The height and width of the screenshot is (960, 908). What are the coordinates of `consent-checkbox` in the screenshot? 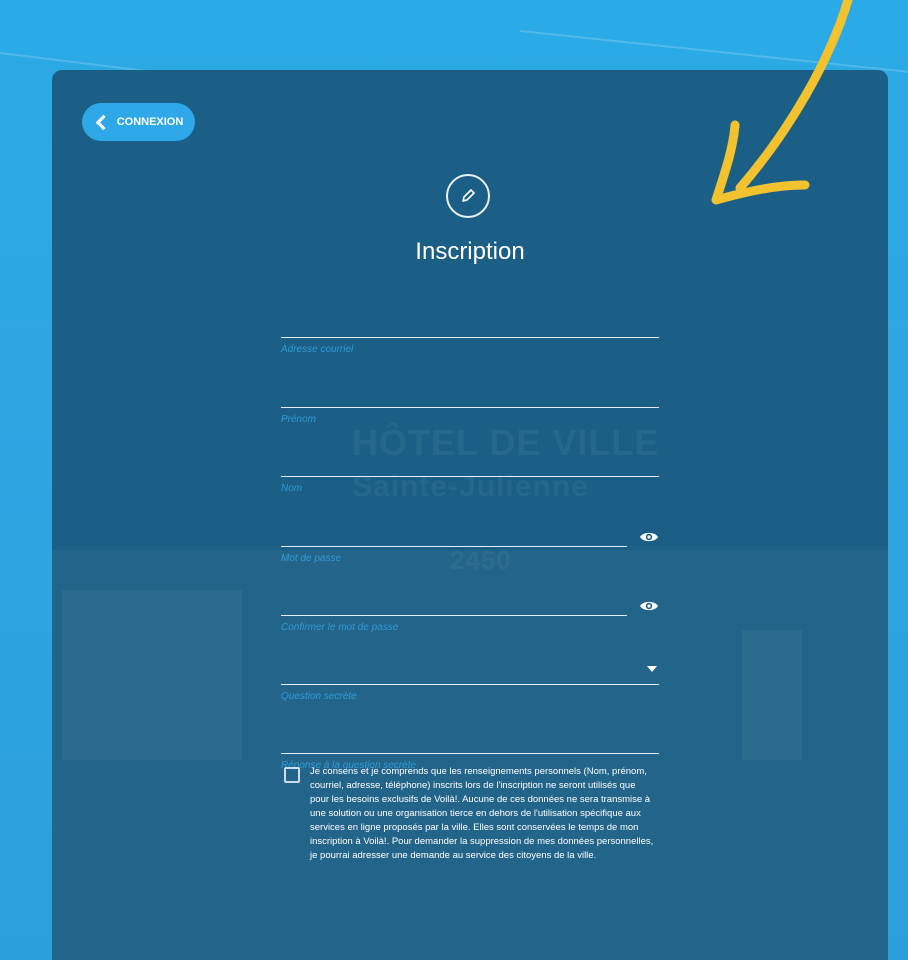 It's located at (292, 775).